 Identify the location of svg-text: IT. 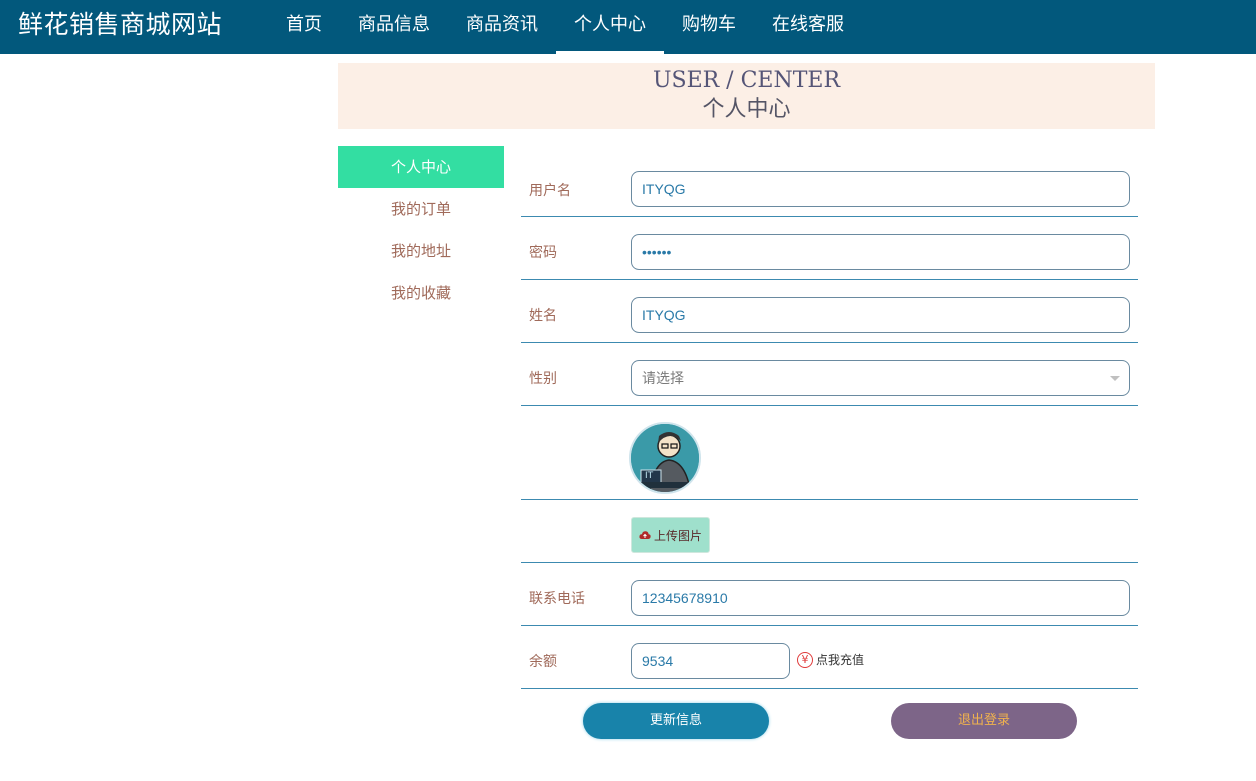
(649, 476).